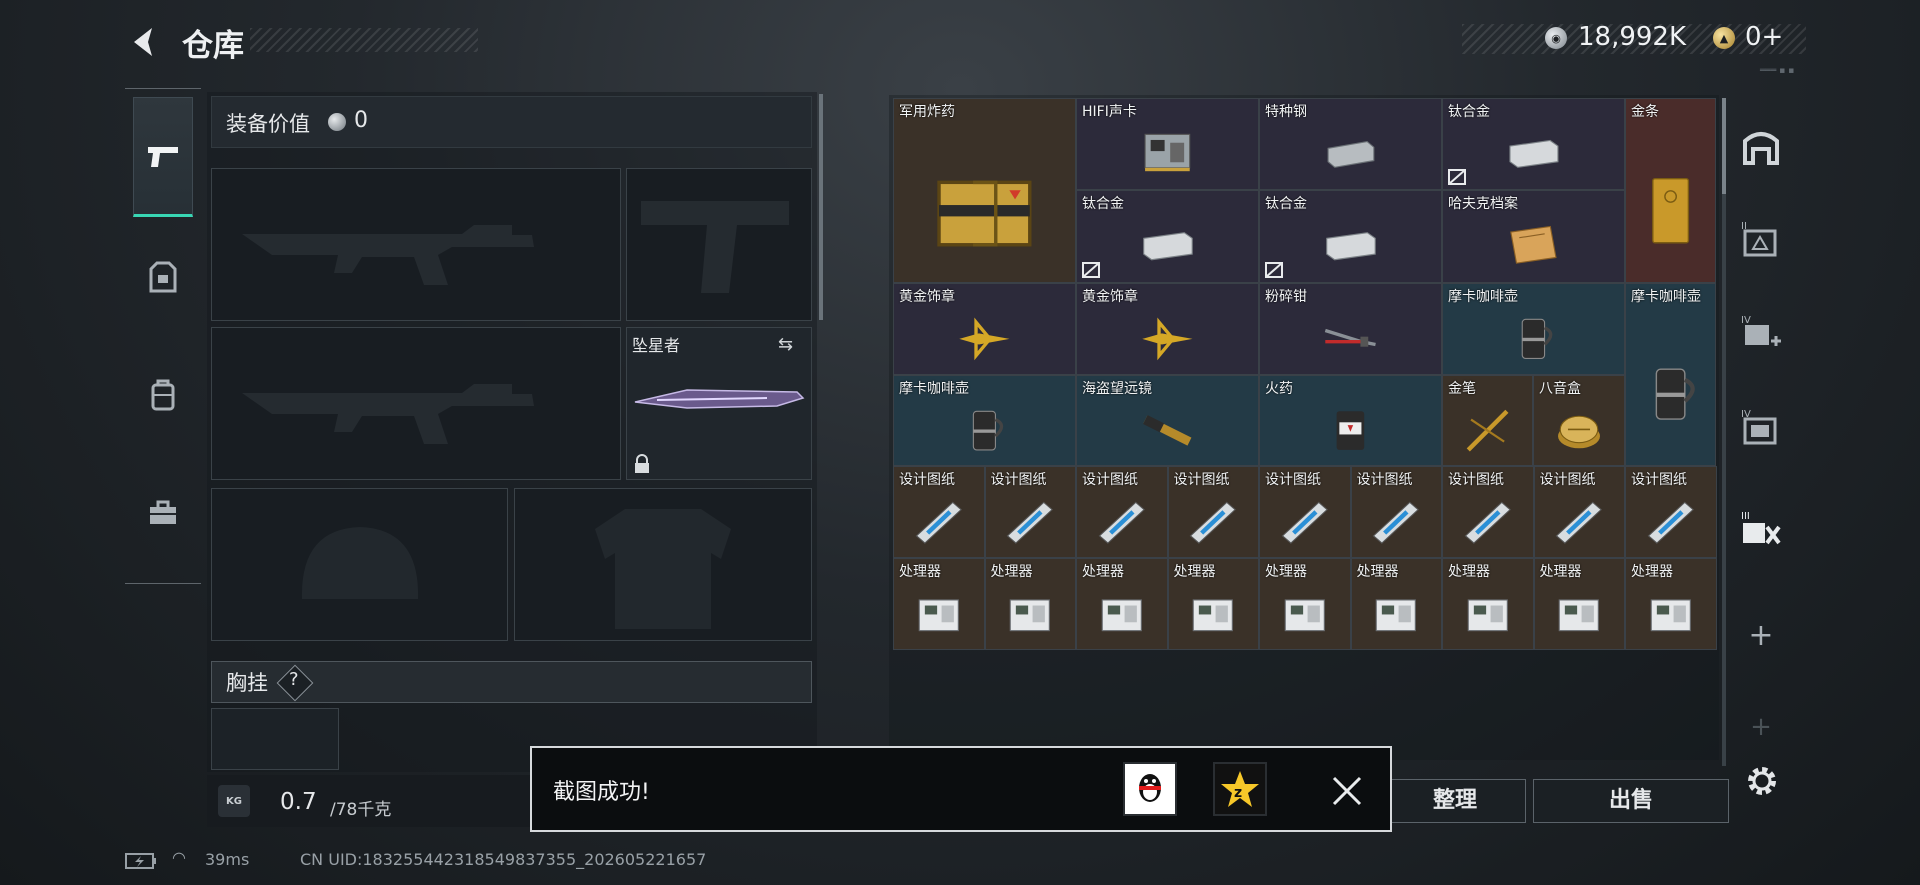 Image resolution: width=1920 pixels, height=885 pixels. I want to click on tier-iii-tools-icon: III, so click(1761, 528).